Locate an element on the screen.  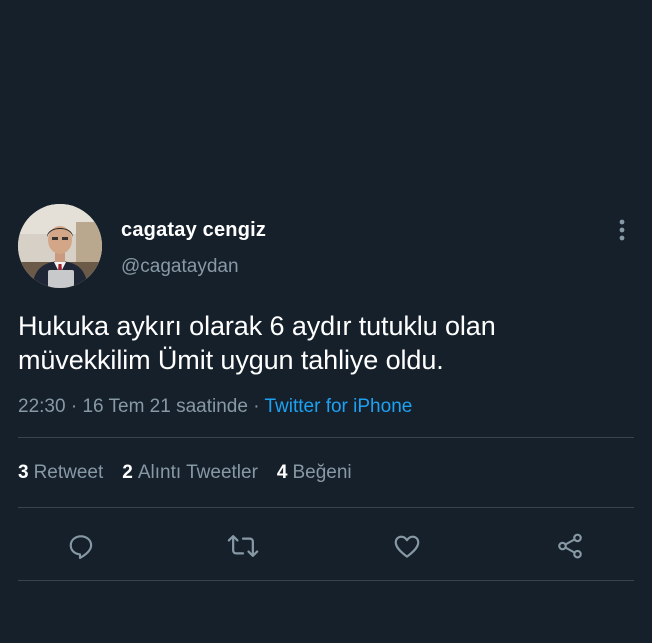
tweet-date: 16 Tem 21 saatinde is located at coordinates (165, 406).